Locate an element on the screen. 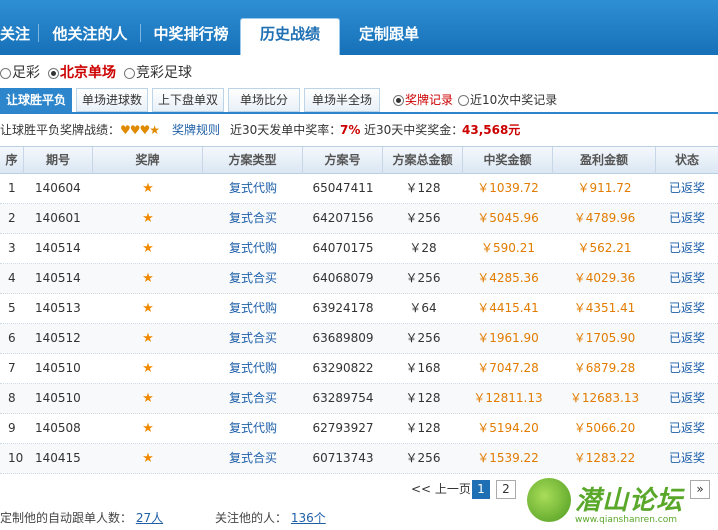 The width and height of the screenshot is (718, 530). bonus-label: 近30天中奖奖金： is located at coordinates (414, 130).